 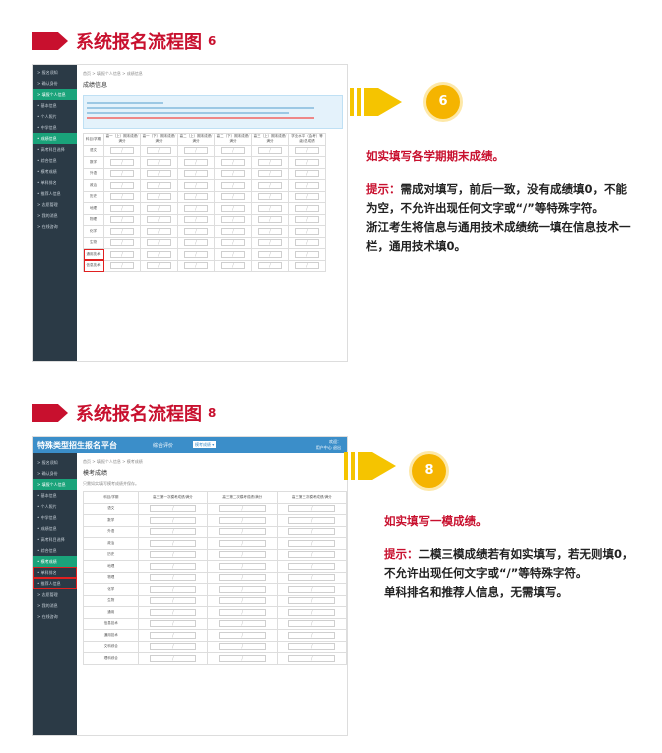 What do you see at coordinates (55, 94) in the screenshot?
I see `sidebar-item: > 填报个人信息` at bounding box center [55, 94].